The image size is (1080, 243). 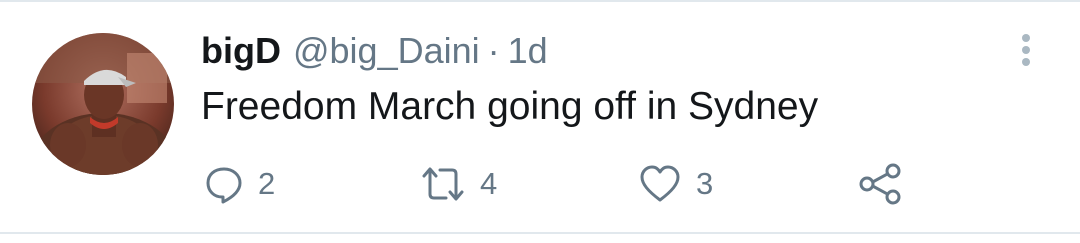 I want to click on more-options-button, so click(x=1026, y=50).